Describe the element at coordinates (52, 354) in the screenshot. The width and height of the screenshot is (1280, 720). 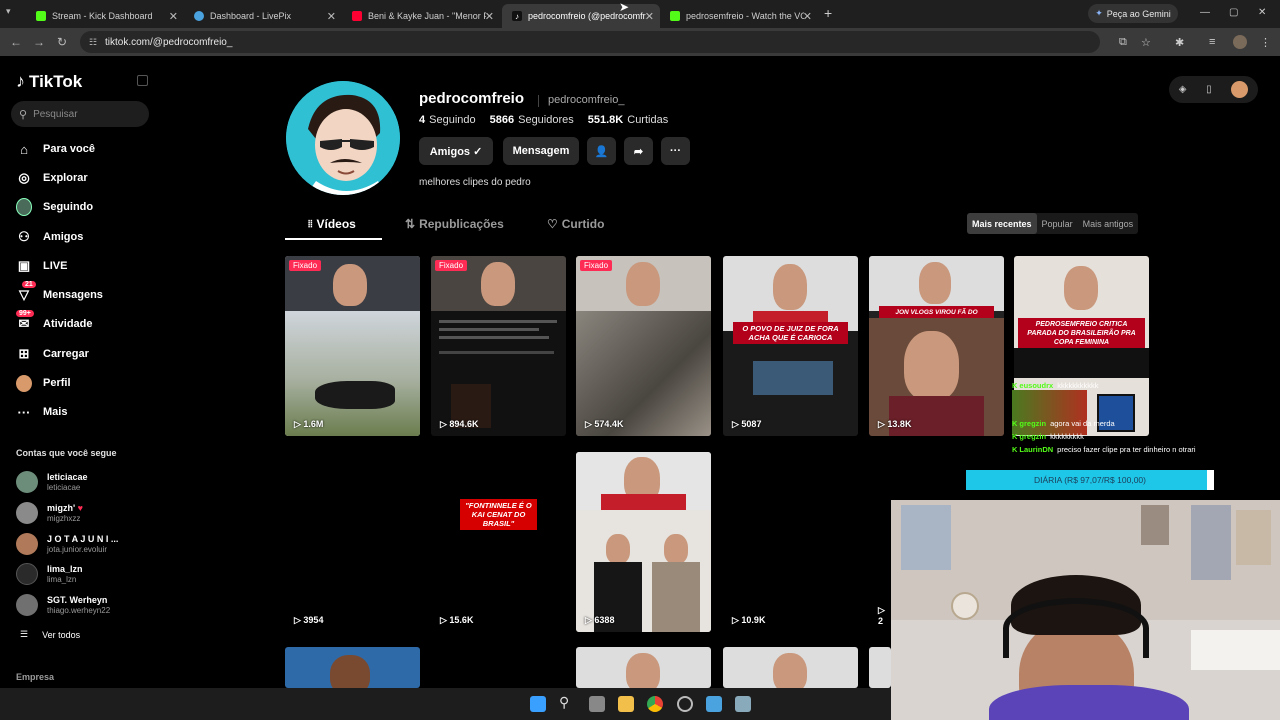
I see `nav-carregar: ⊞ Carregar` at that location.